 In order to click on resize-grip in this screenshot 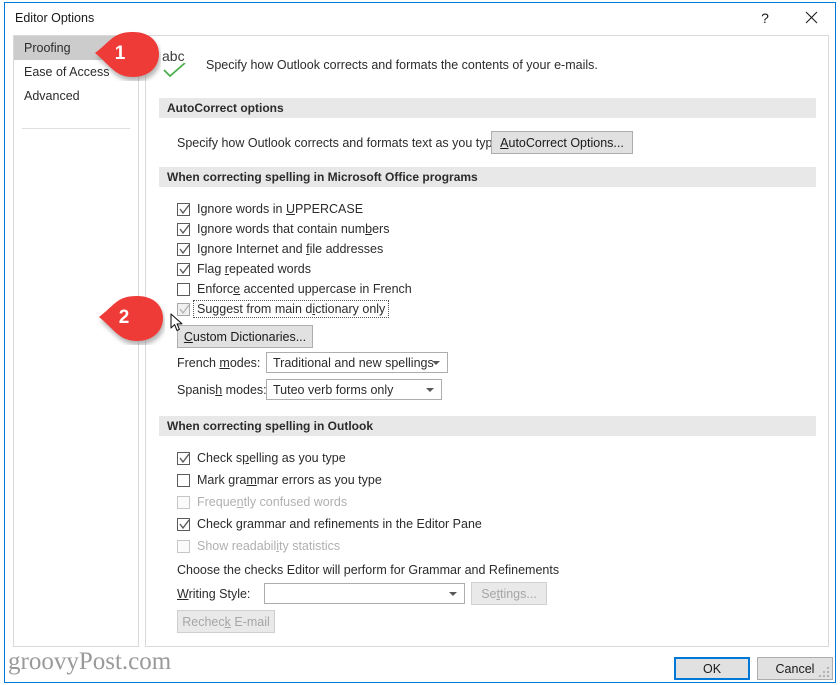, I will do `click(824, 672)`.